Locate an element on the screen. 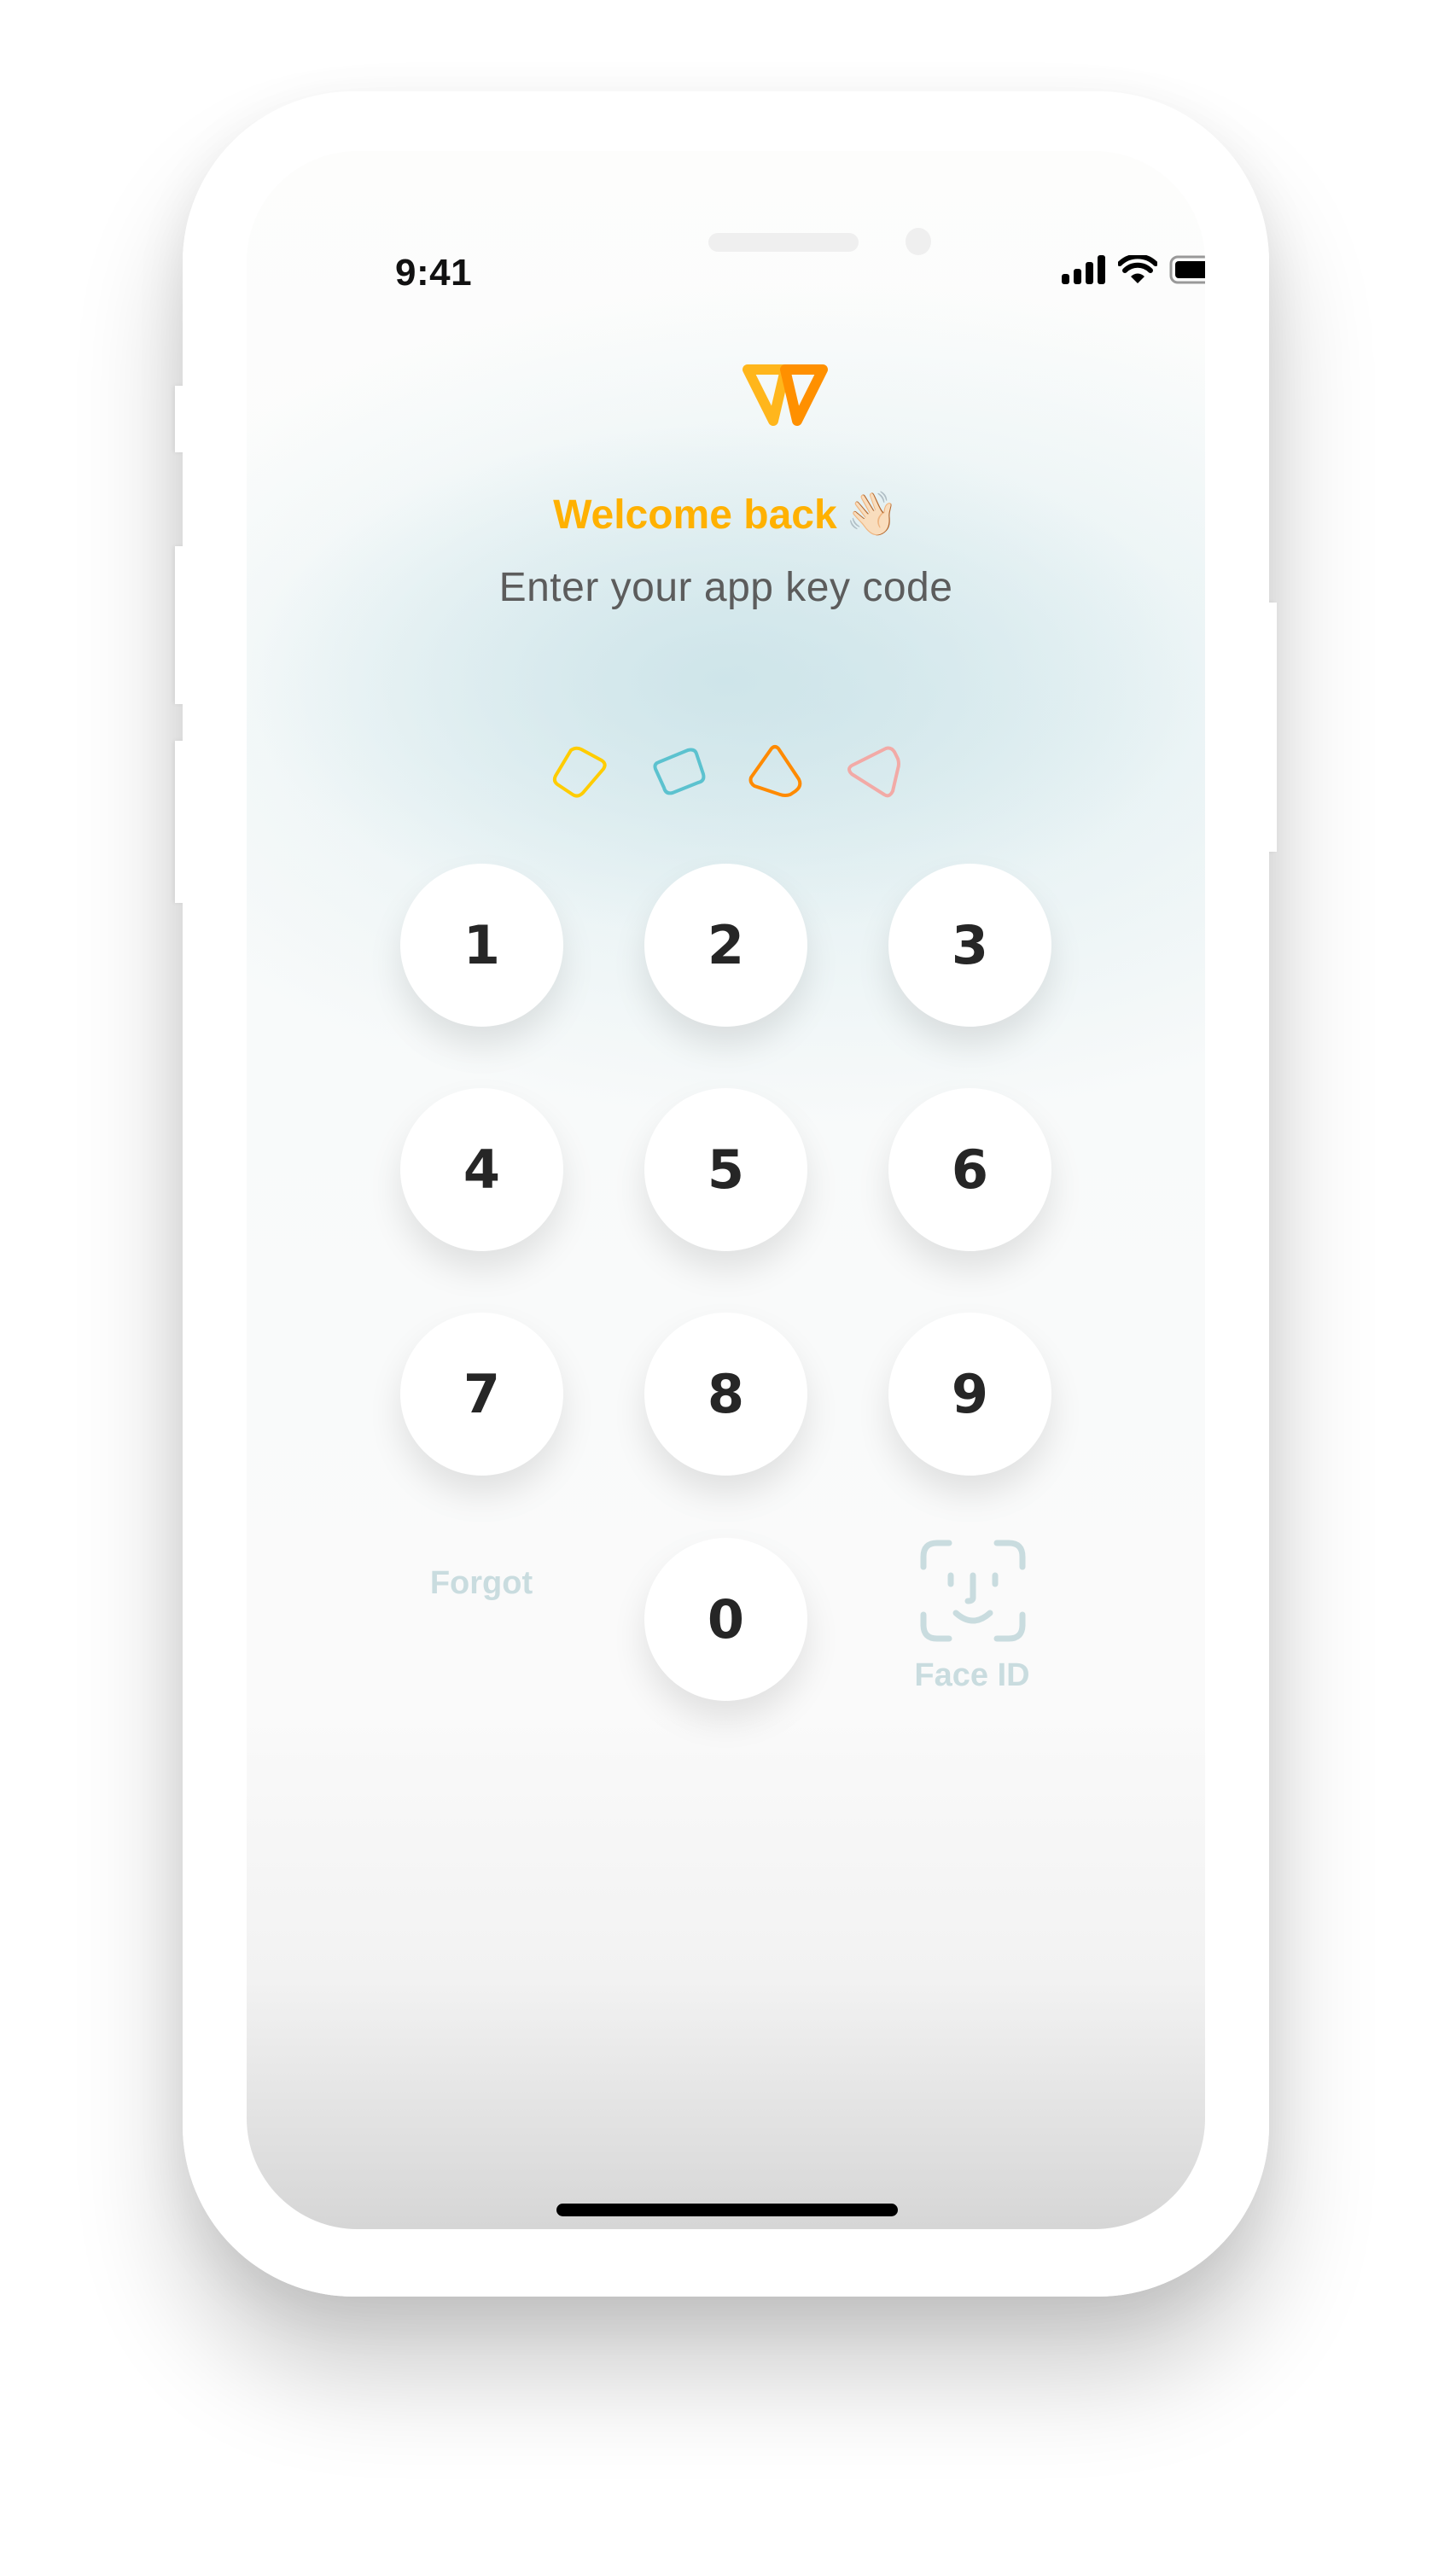  key-label: 2 is located at coordinates (726, 945).